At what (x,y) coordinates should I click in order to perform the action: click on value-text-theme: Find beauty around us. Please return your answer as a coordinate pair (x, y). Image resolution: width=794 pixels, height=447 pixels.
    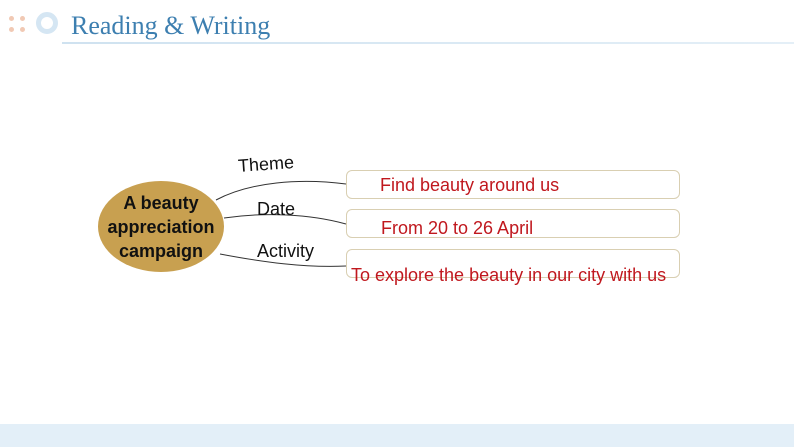
    Looking at the image, I should click on (470, 185).